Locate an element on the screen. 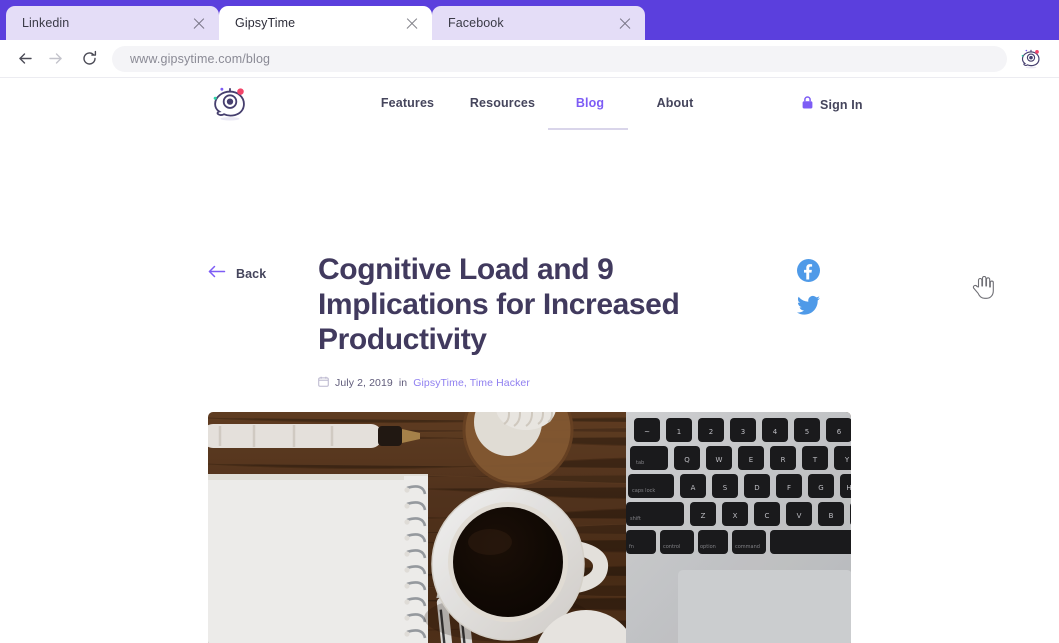  gipsytime-logo-icon is located at coordinates (230, 104).